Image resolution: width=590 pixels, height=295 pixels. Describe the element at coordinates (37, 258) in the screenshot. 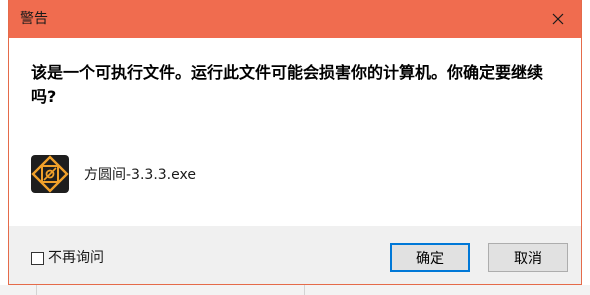

I see `dont-ask-again-checkbox` at that location.